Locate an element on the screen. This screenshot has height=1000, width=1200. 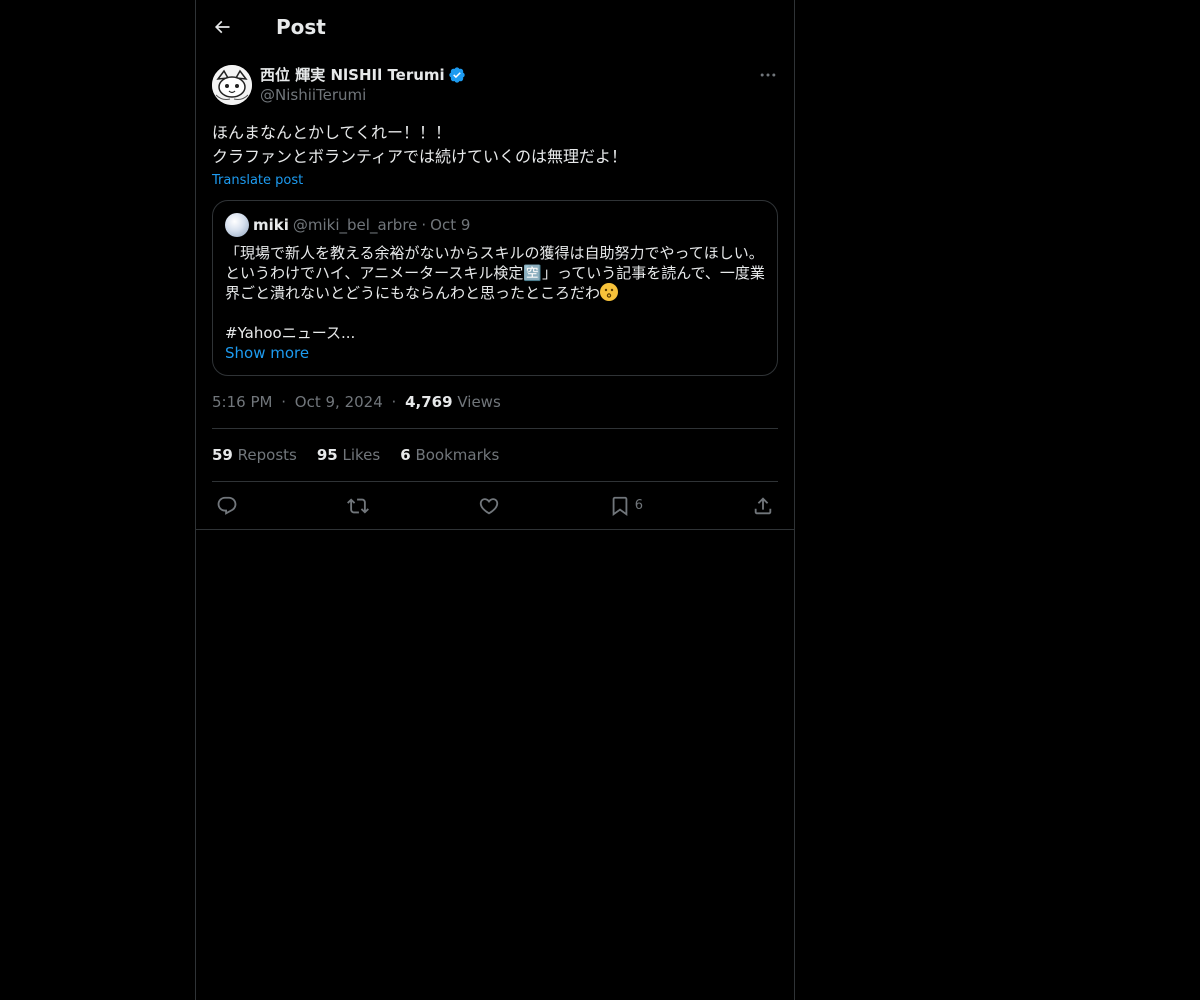
more-icon is located at coordinates (768, 75).